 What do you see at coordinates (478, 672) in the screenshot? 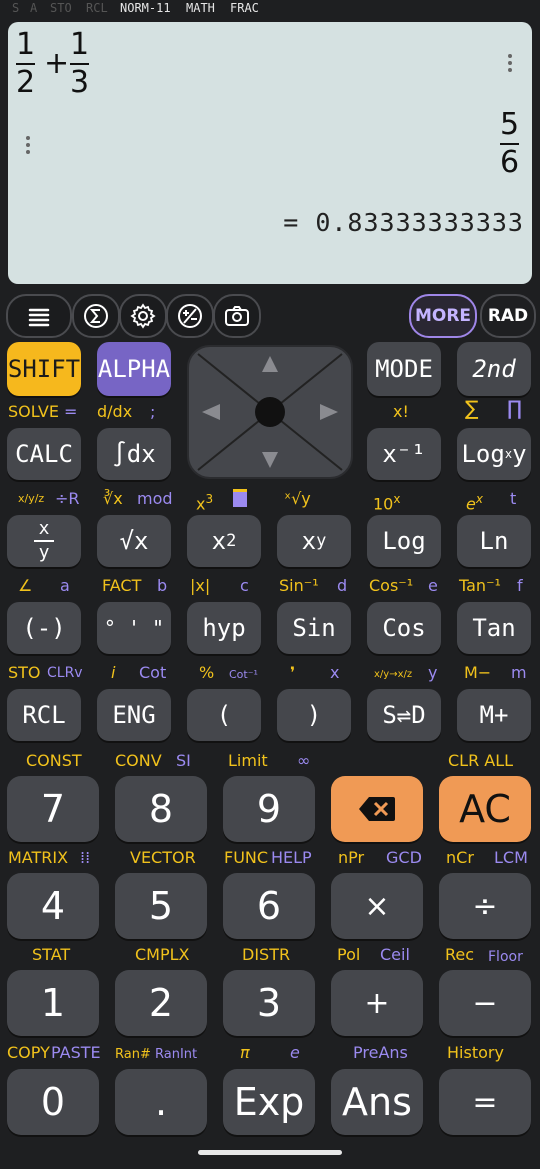
I see `label-mminus: M−` at bounding box center [478, 672].